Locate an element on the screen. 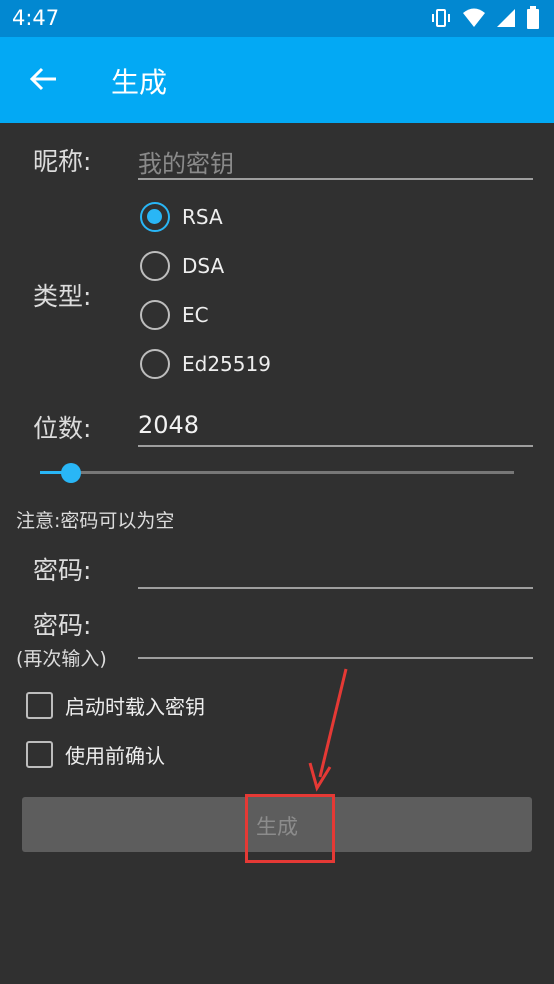  confirm-before-use-checkbox: 使用前确认 is located at coordinates (95, 754).